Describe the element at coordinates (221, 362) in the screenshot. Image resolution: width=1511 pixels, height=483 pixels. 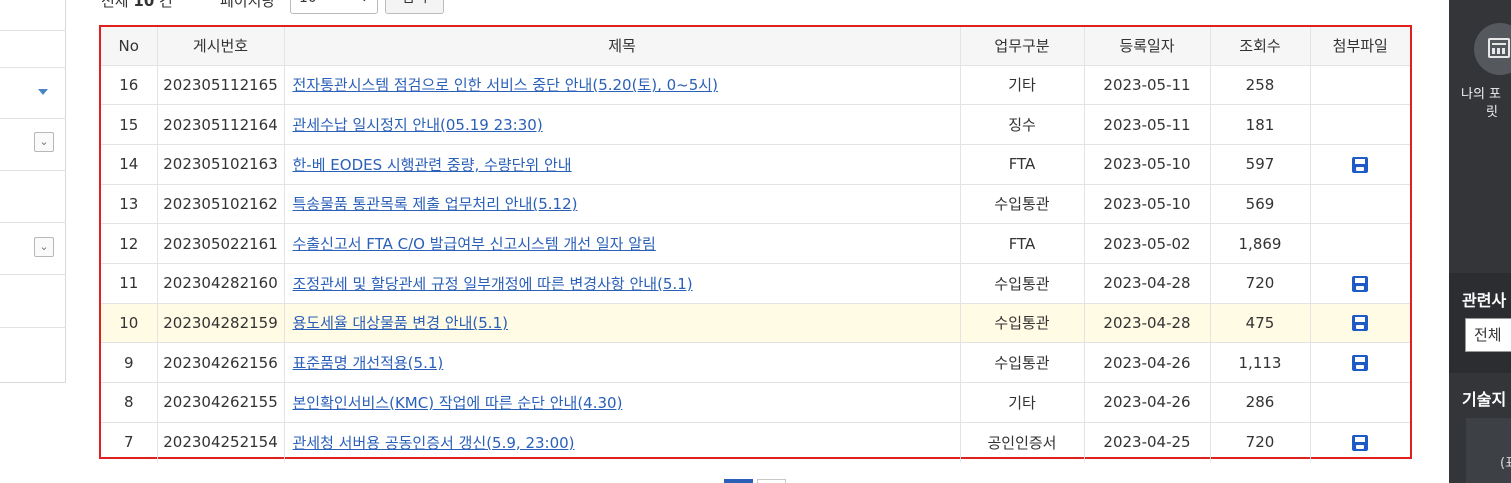
I see `row-post-number: 202304262156` at that location.